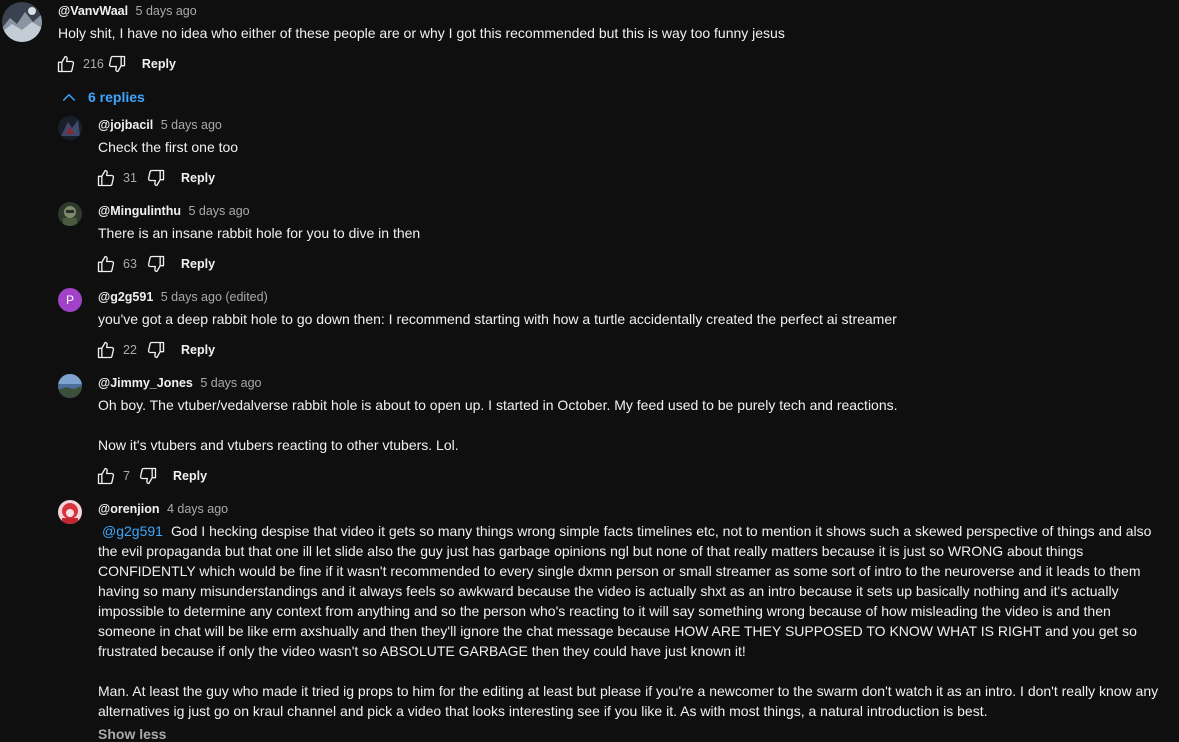  Describe the element at coordinates (126, 476) in the screenshot. I see `like-count: 7` at that location.